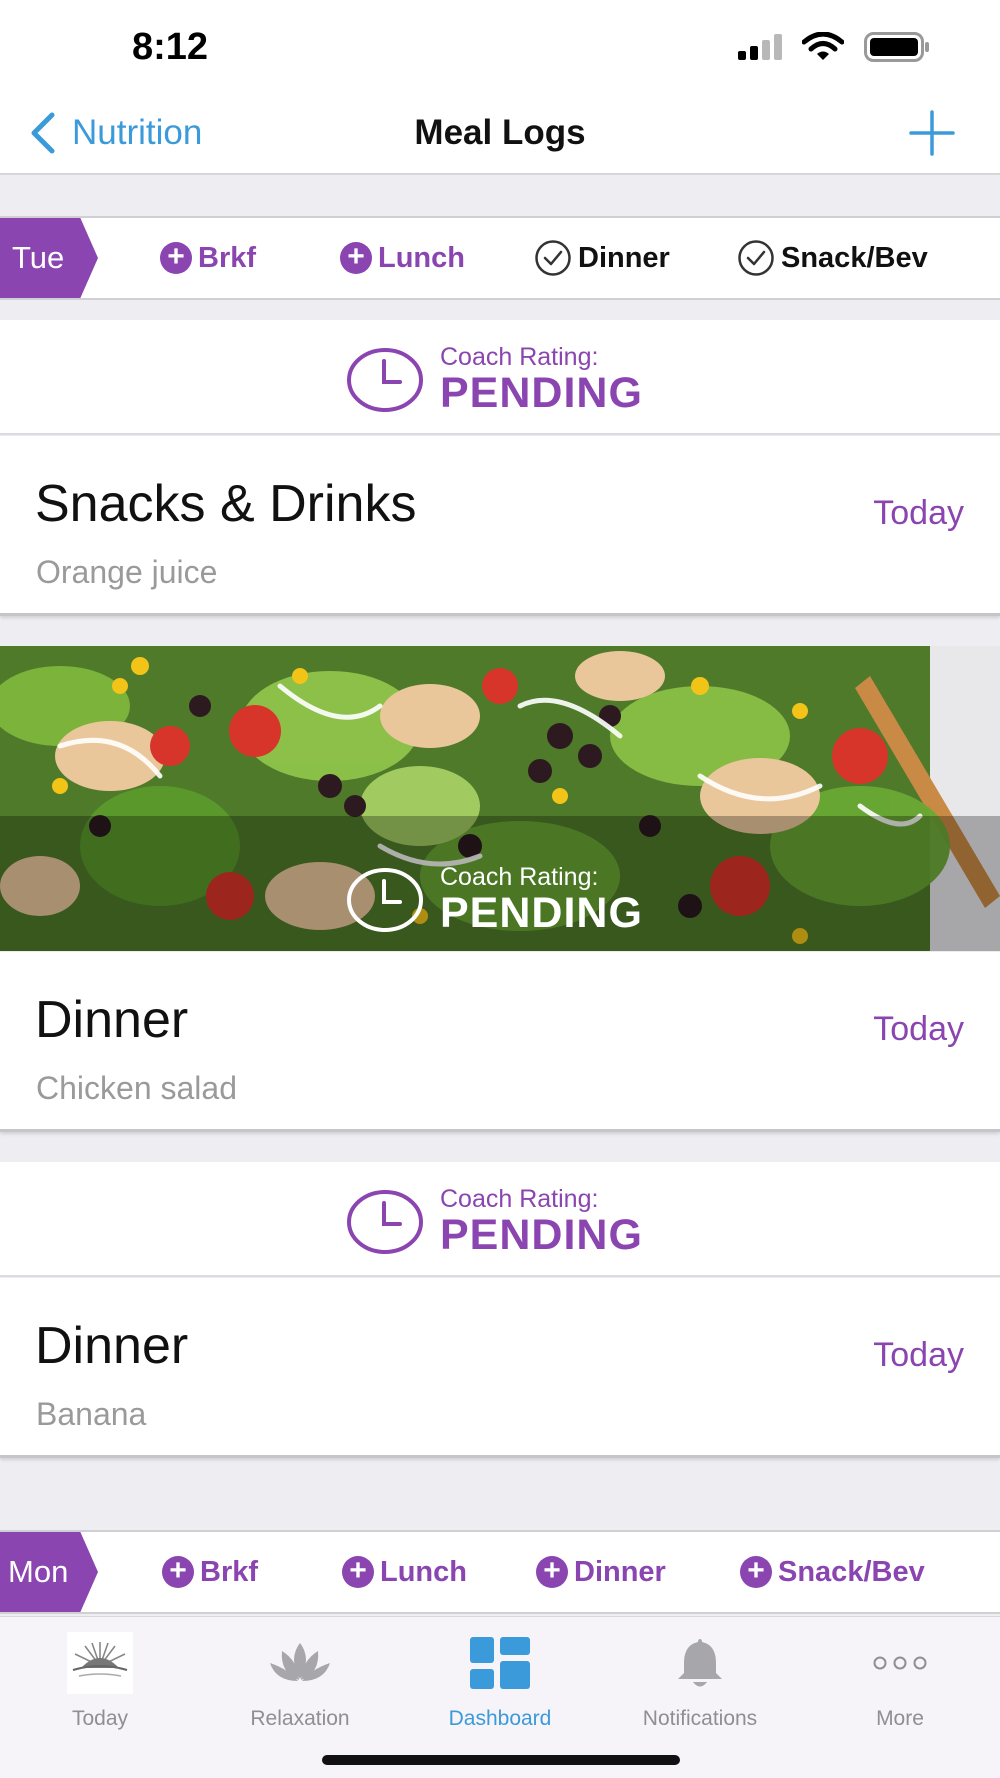  Describe the element at coordinates (500, 47) in the screenshot. I see `status-bar: 8:12` at that location.